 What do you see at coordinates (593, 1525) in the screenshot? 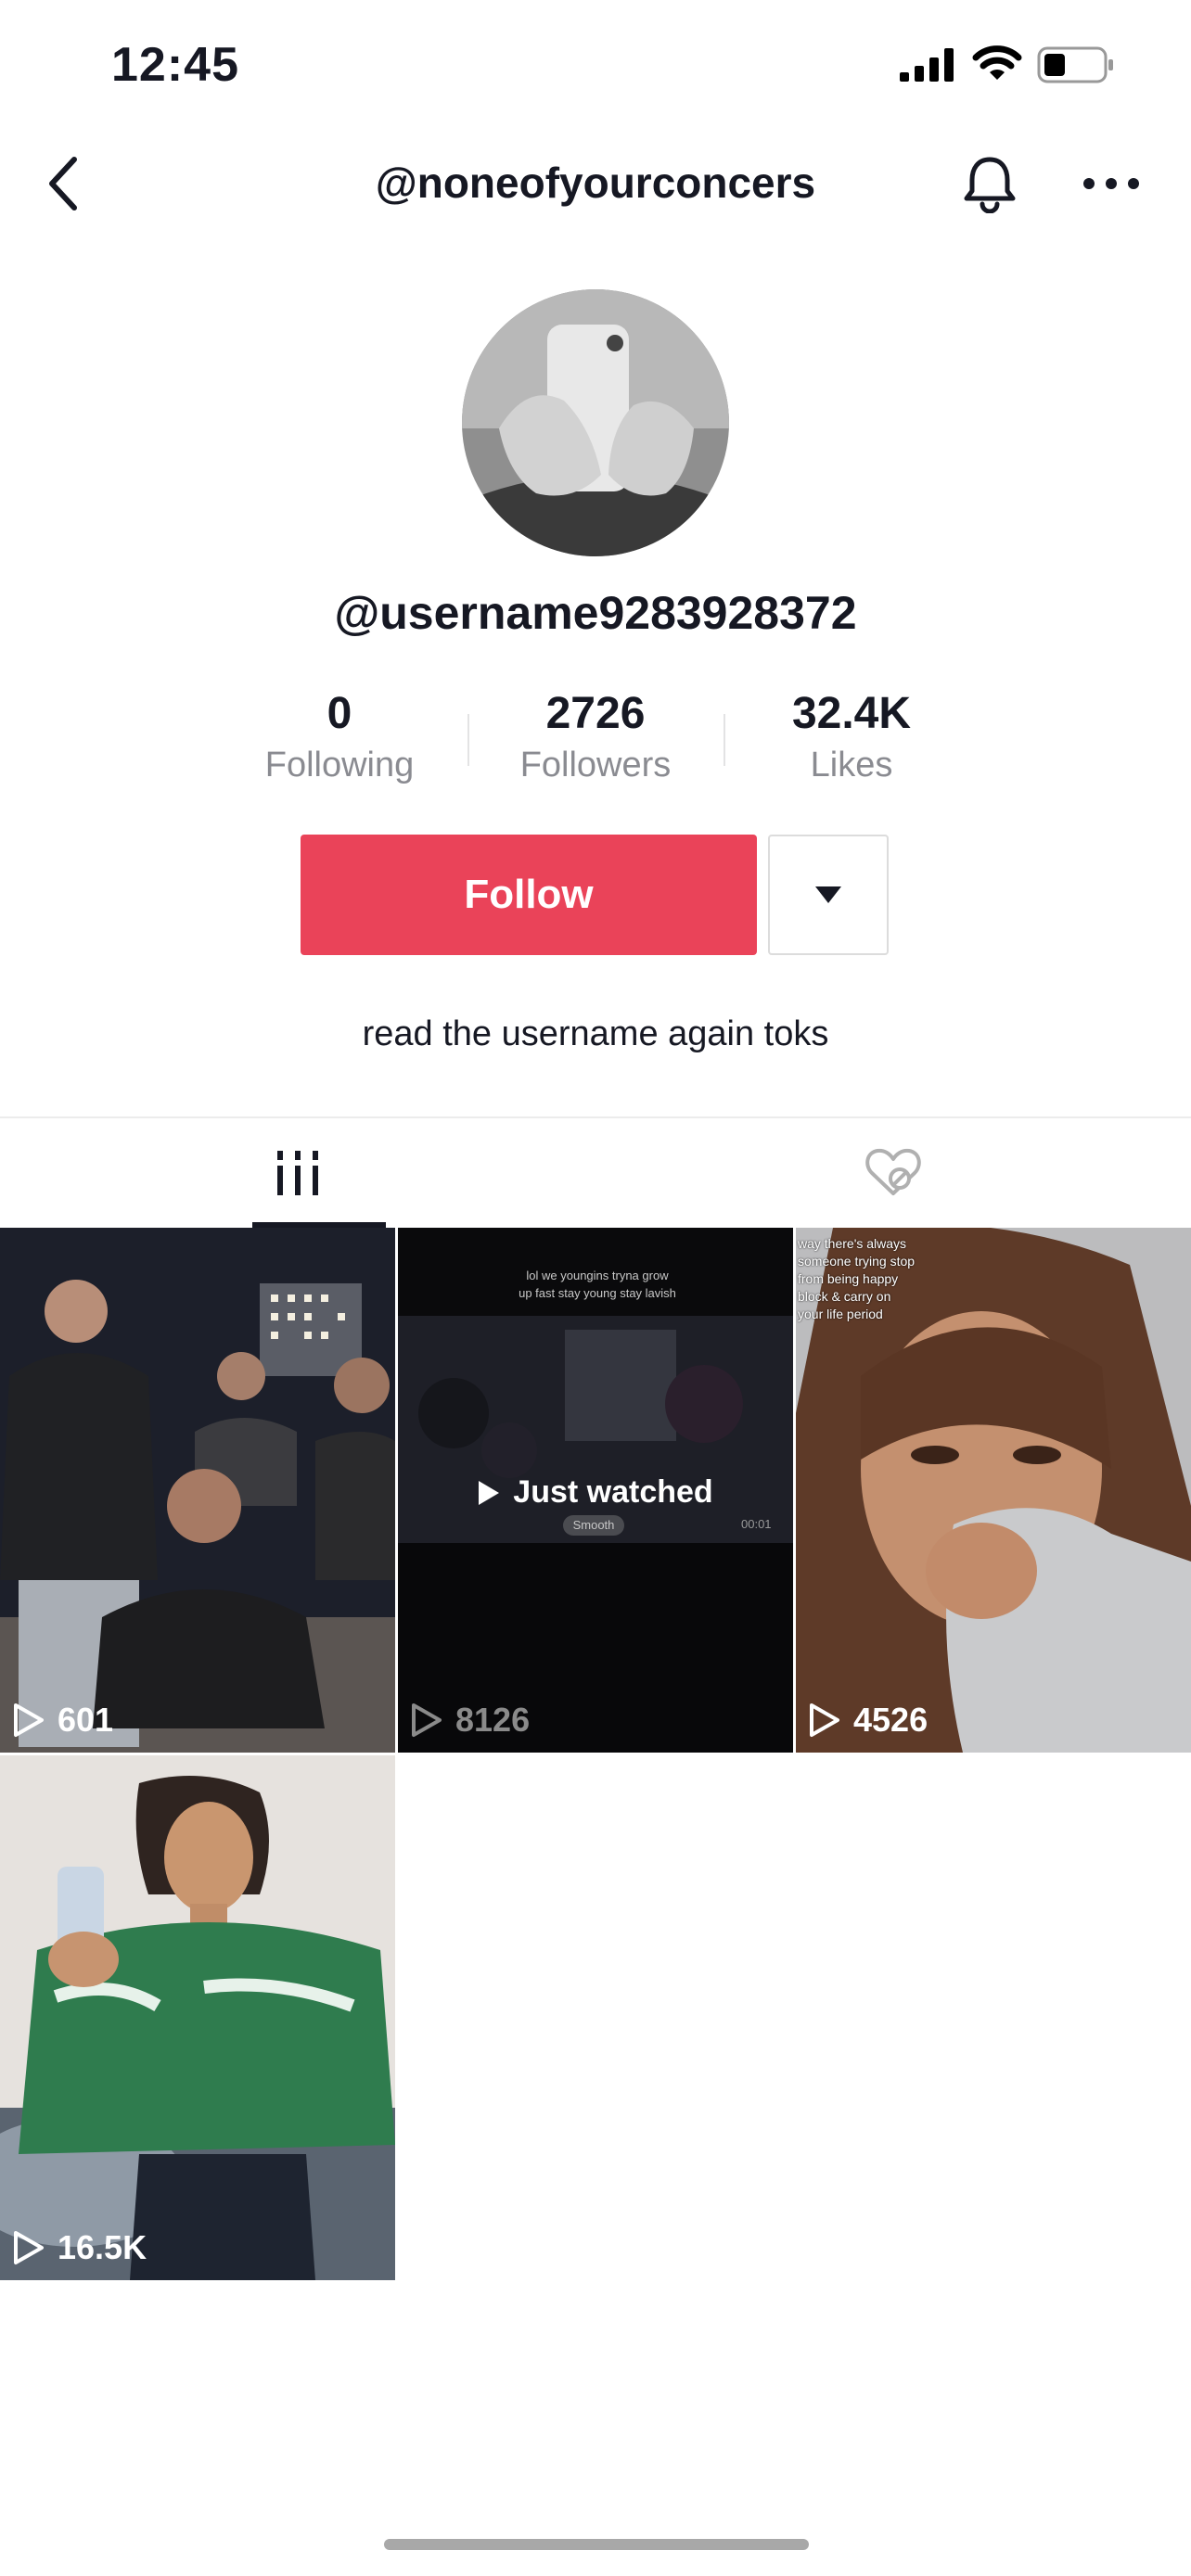
I see `sound-tag: Smooth` at bounding box center [593, 1525].